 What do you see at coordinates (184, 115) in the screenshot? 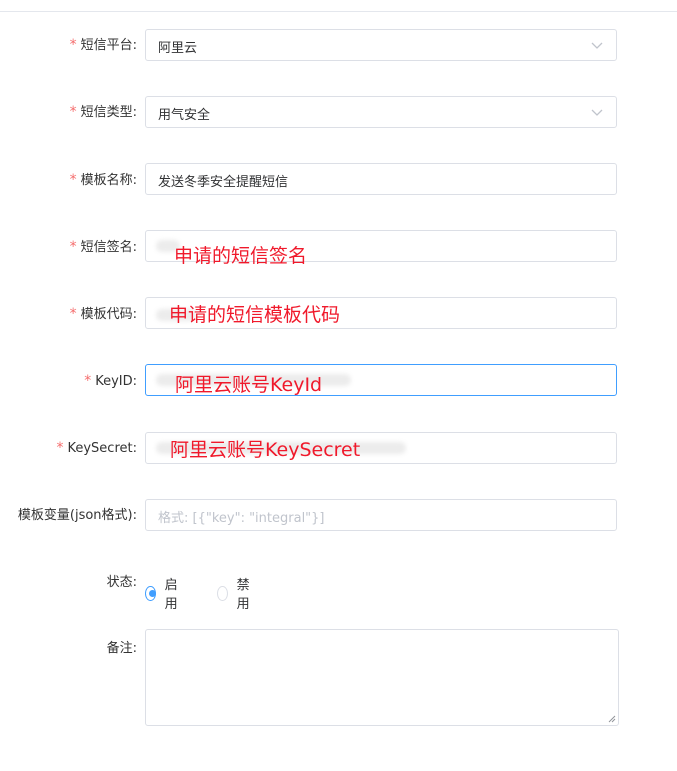
I see `sms-type-value: 用气安全` at bounding box center [184, 115].